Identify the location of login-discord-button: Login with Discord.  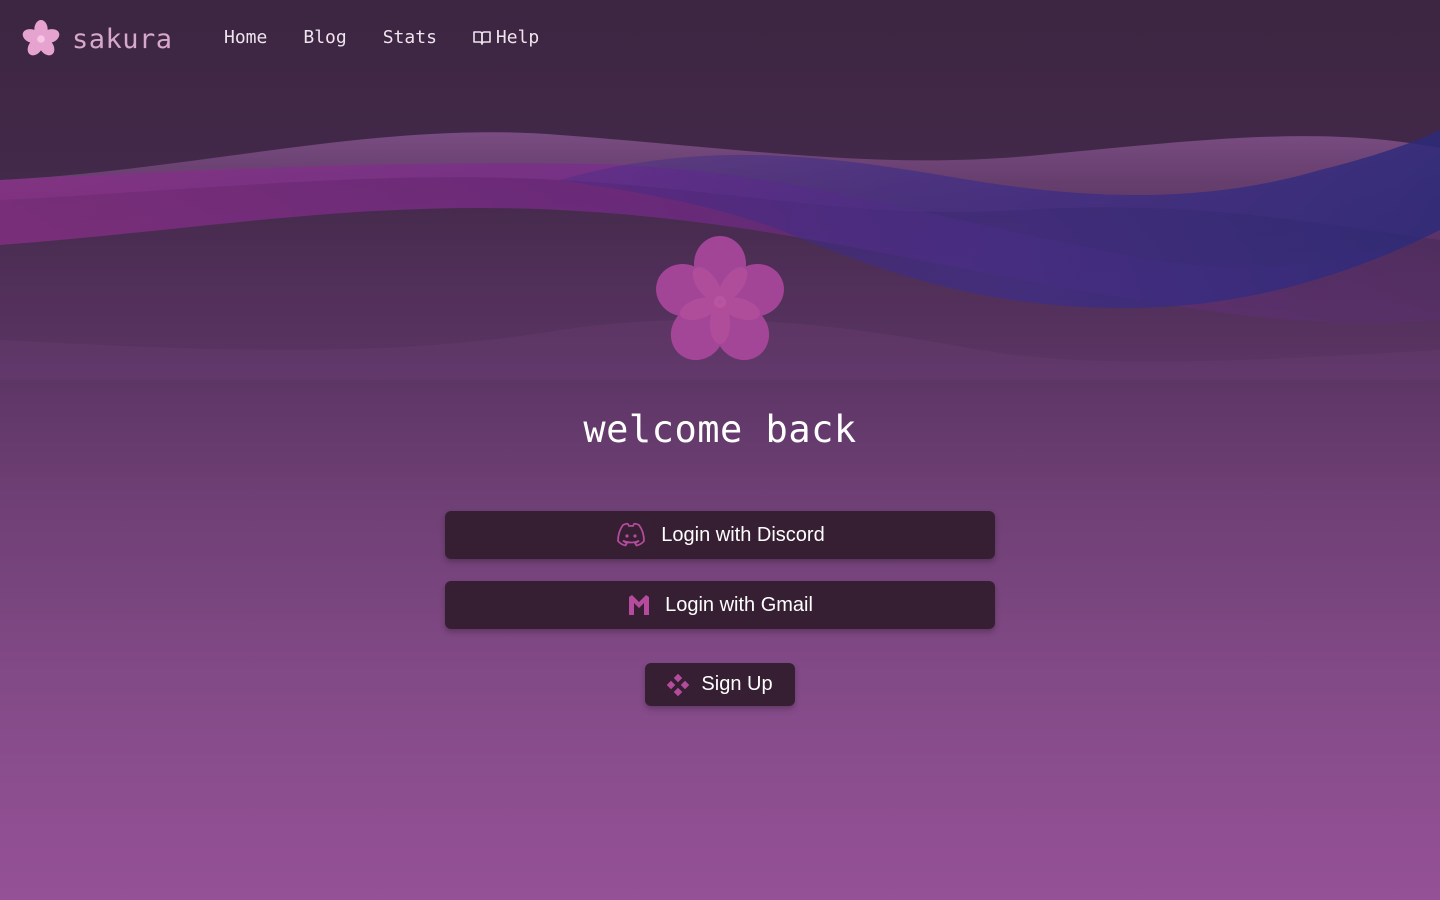
(720, 535).